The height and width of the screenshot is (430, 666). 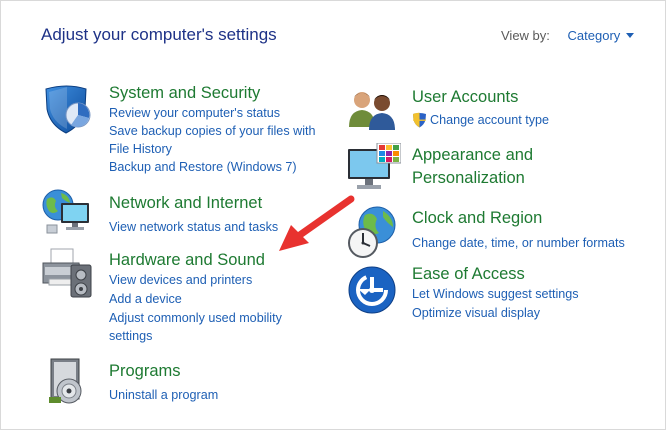 I want to click on link-view-devices-printers: View devices and printers, so click(x=180, y=280).